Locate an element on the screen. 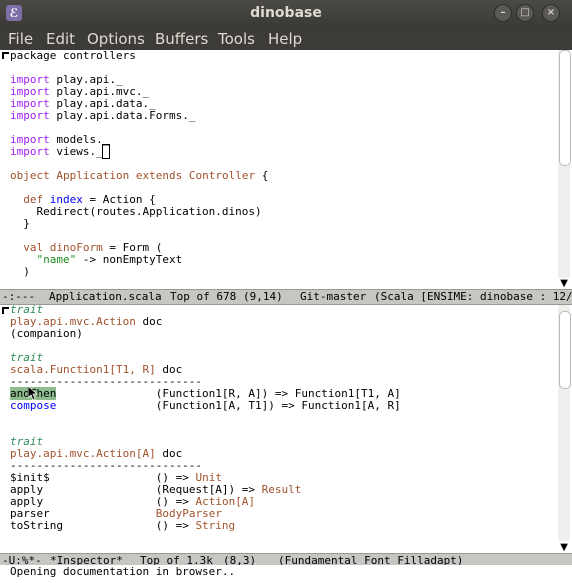 This screenshot has height=583, width=572. bottom_buffer-token: Result is located at coordinates (281, 489).